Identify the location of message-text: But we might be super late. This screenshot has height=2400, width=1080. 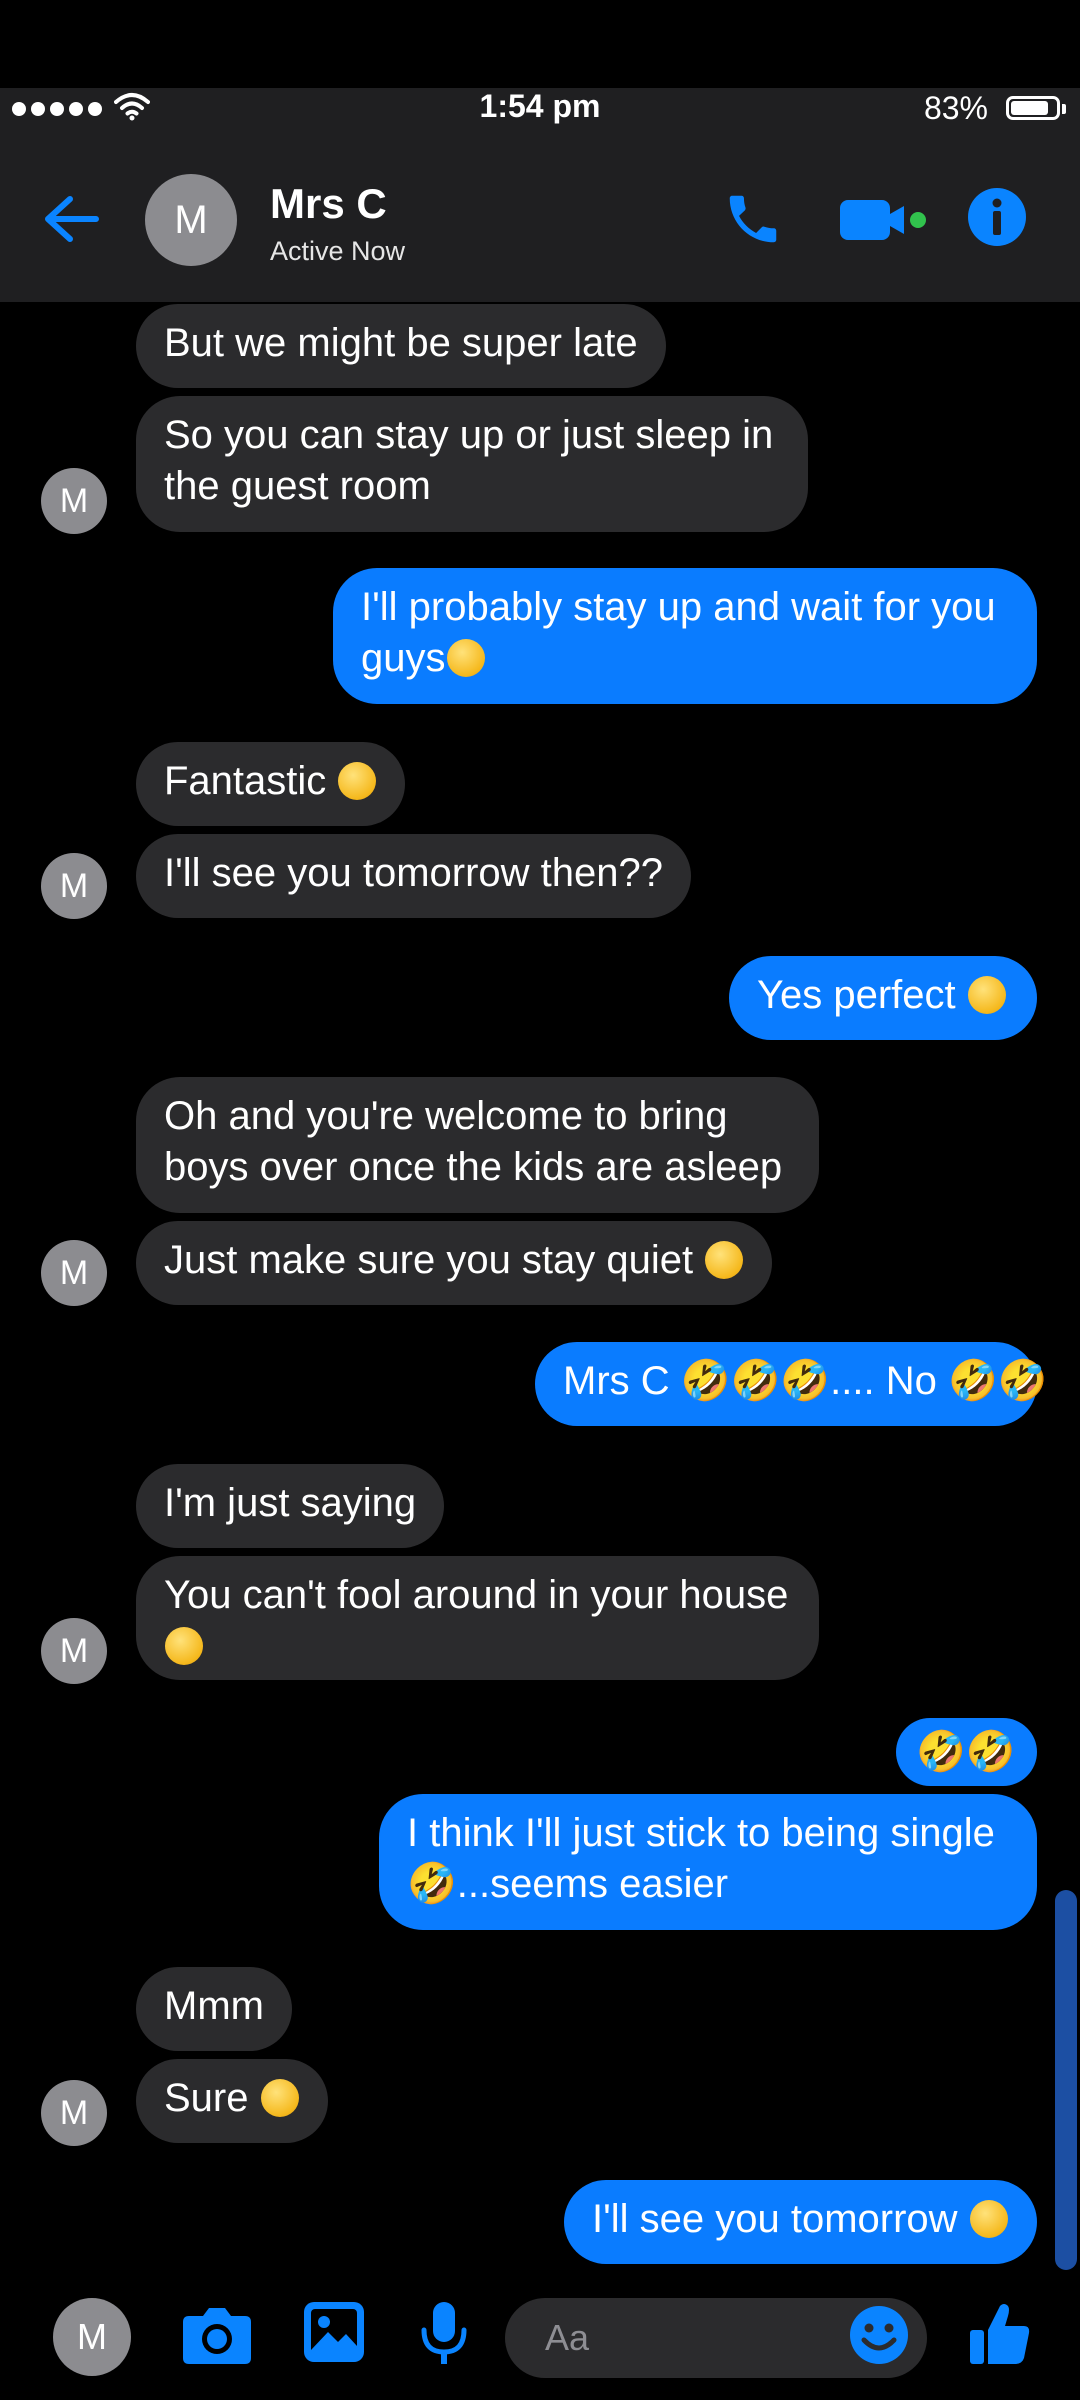
(401, 343).